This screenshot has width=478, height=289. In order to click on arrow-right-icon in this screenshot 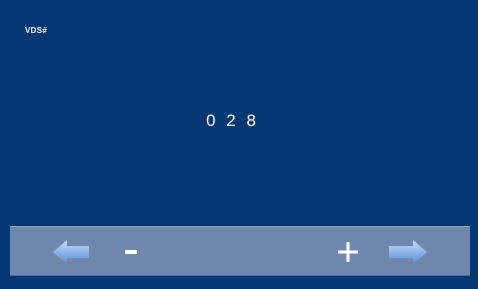, I will do `click(408, 252)`.